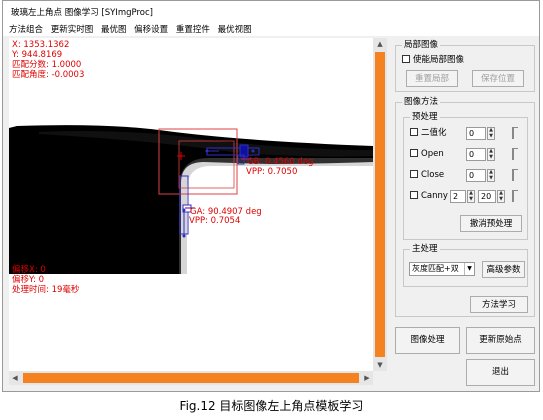  I want to click on method-select-value: 灰度匹配+双, so click(435, 268).